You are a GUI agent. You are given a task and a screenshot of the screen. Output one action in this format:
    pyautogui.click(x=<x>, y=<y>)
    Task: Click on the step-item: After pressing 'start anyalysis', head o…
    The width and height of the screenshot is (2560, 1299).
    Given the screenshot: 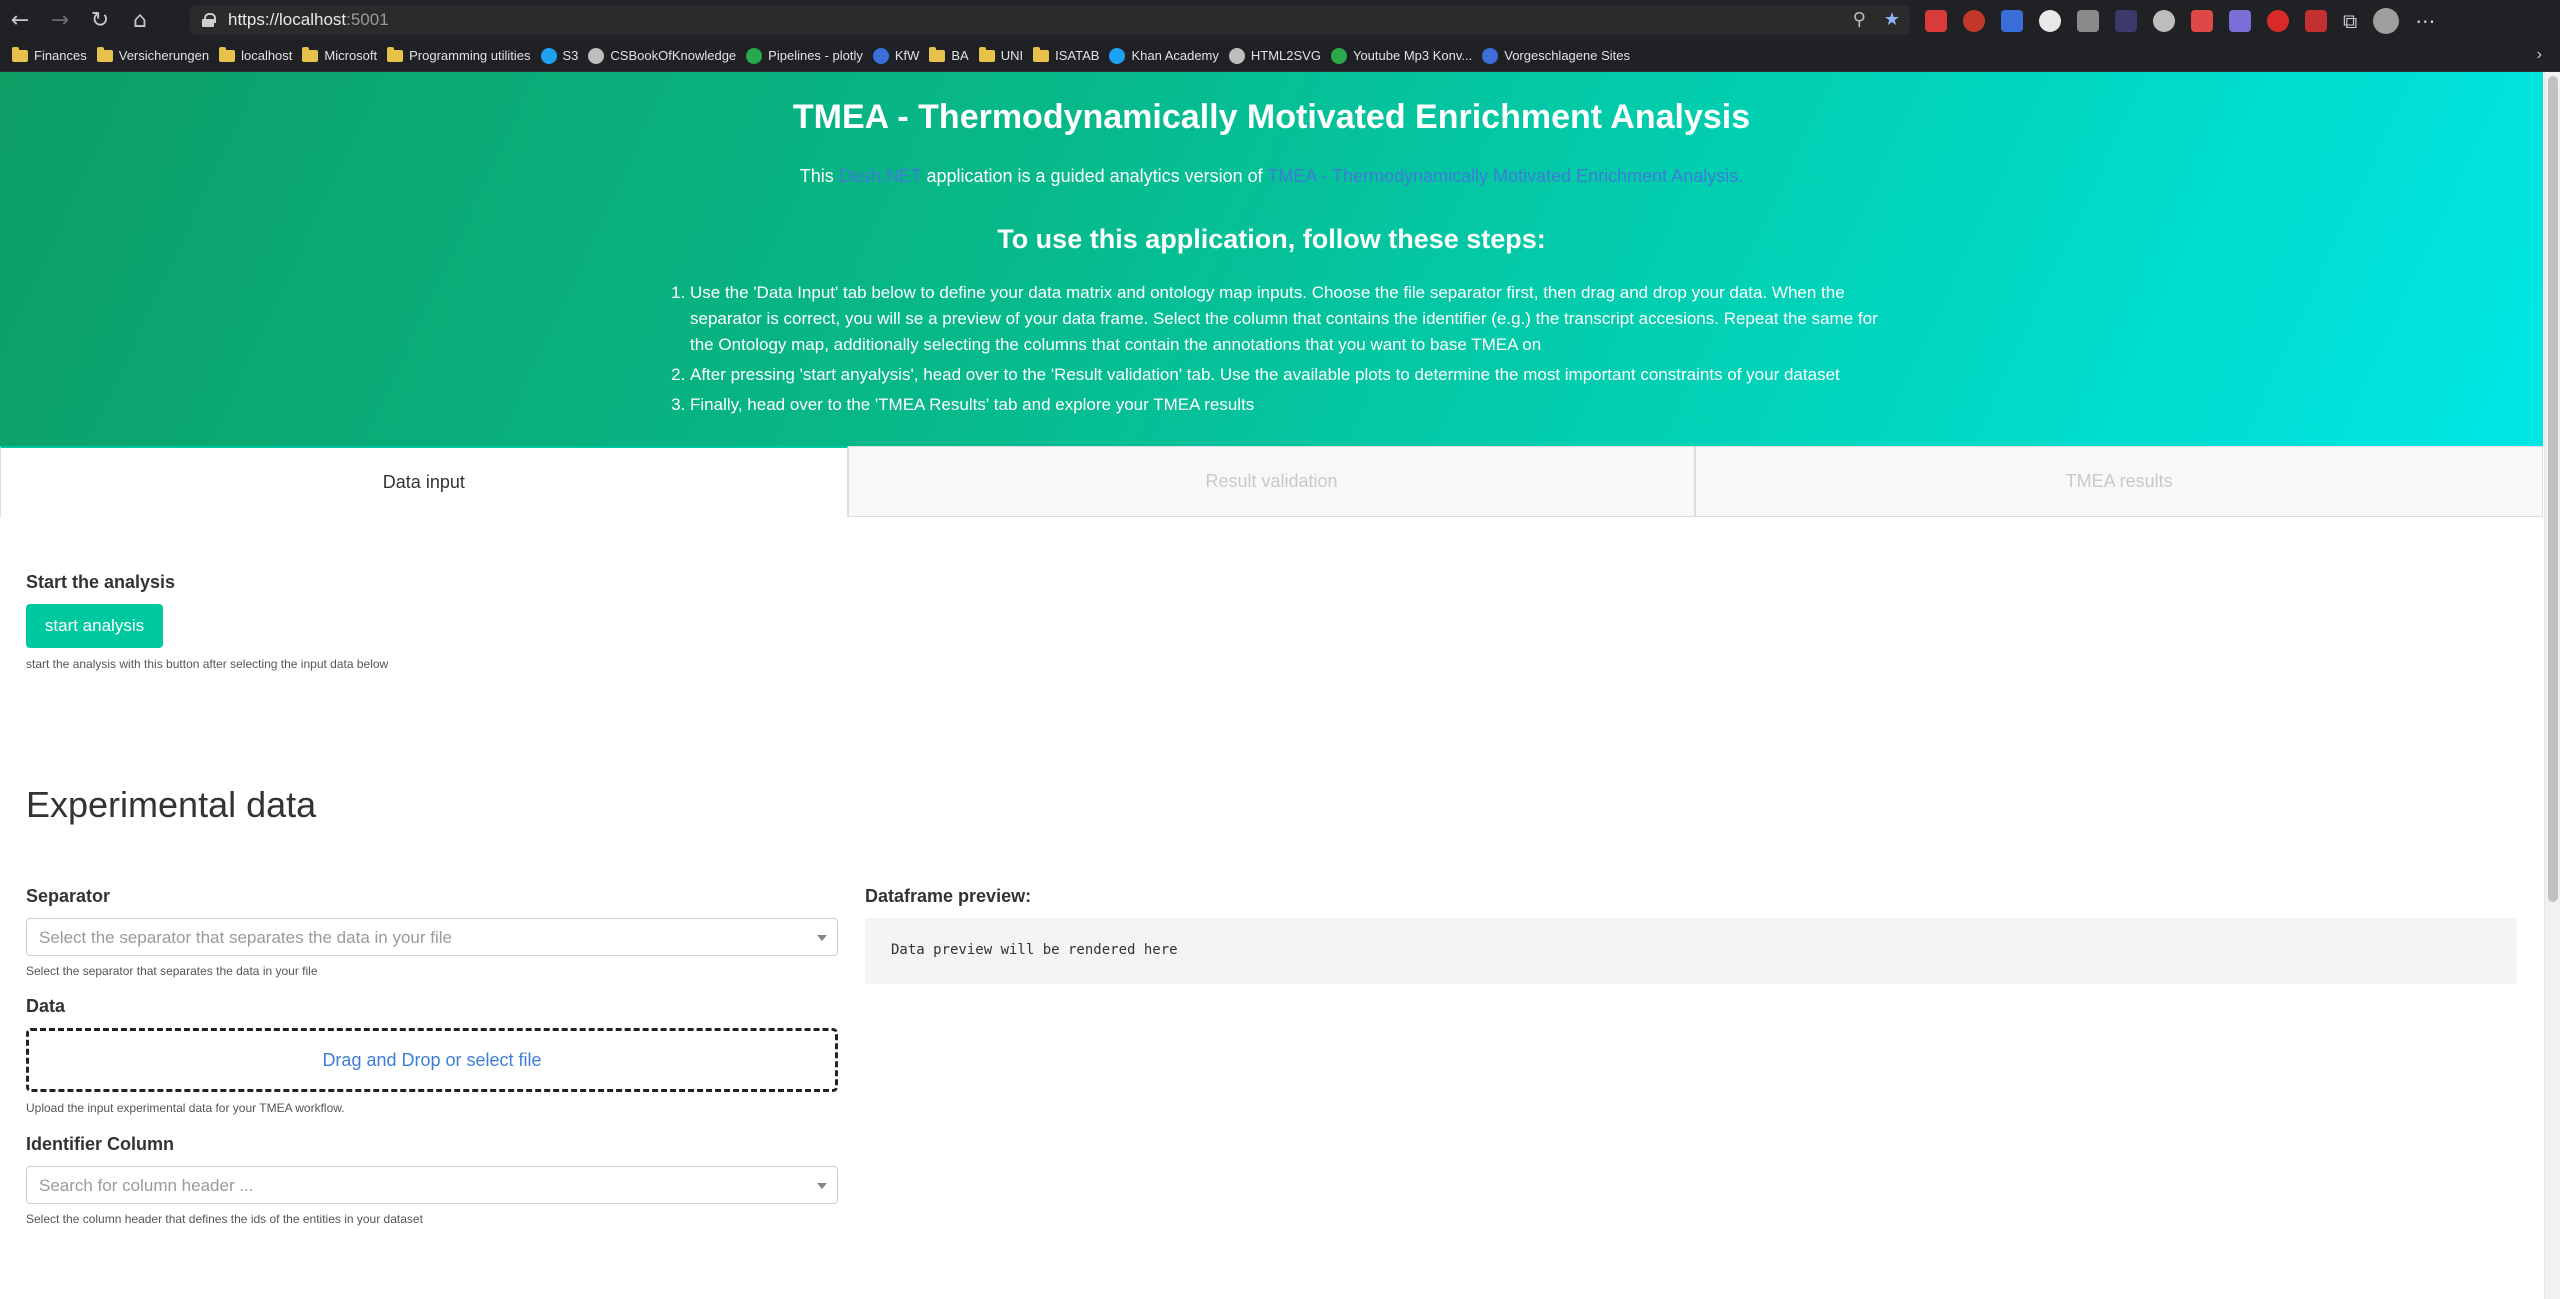 What is the action you would take?
    pyautogui.click(x=1290, y=375)
    